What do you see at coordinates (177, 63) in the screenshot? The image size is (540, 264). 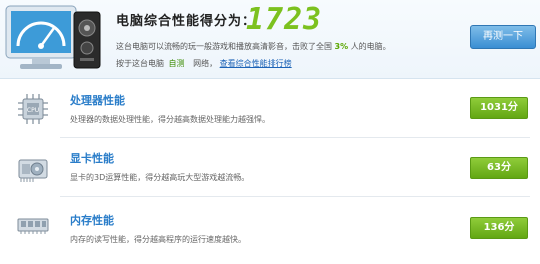 I see `self-test-link: 自测` at bounding box center [177, 63].